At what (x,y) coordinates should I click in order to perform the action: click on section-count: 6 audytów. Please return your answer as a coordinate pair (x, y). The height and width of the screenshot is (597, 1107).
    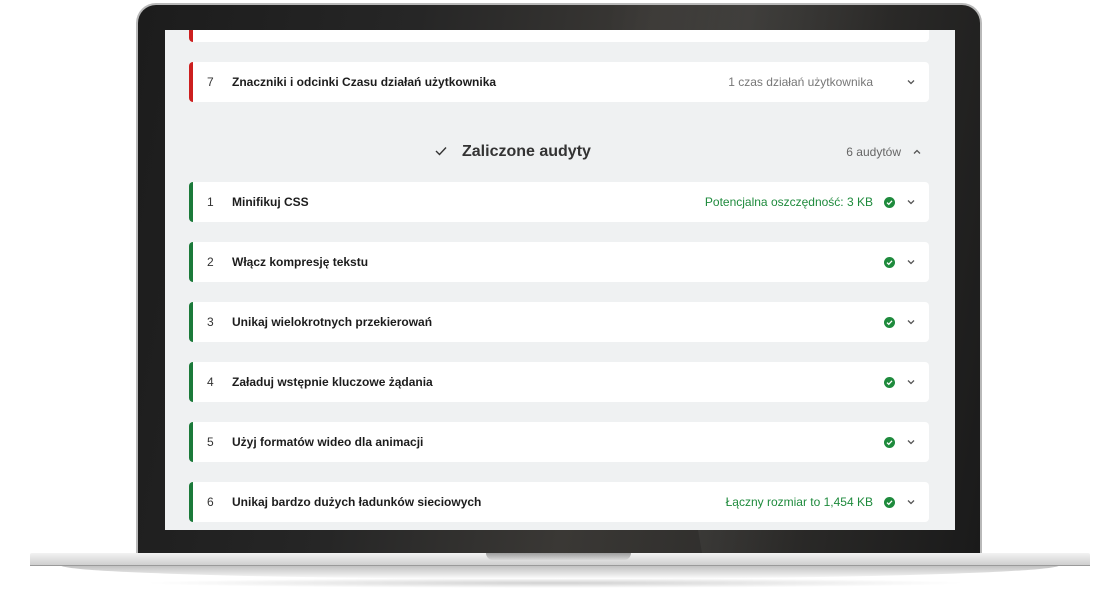
    Looking at the image, I should click on (873, 152).